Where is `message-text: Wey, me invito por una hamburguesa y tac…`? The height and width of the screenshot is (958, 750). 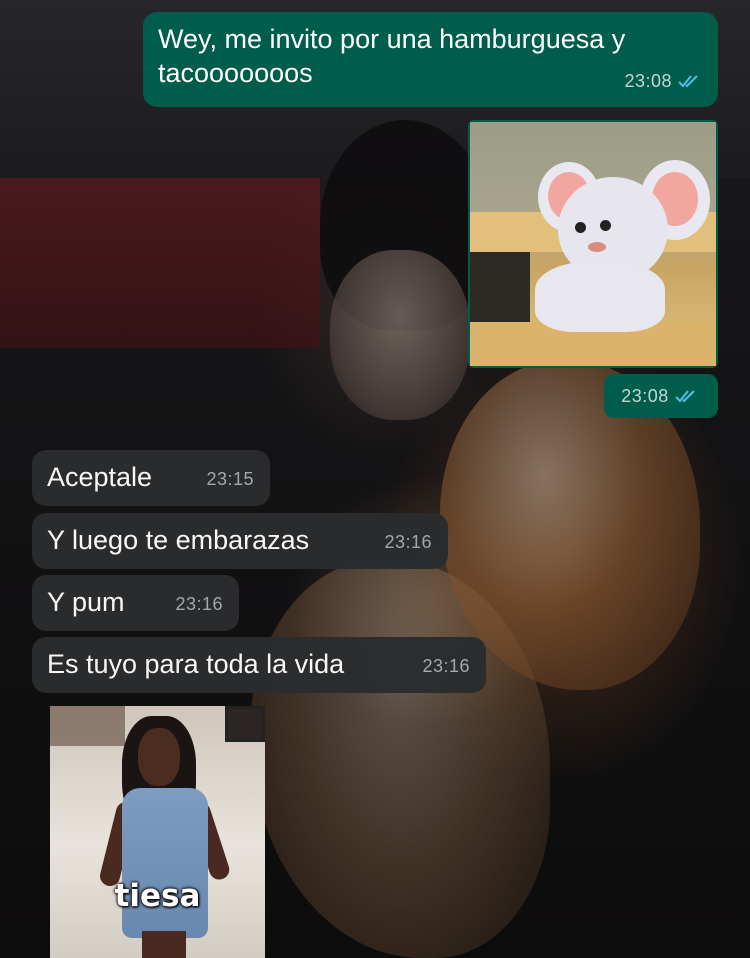 message-text: Wey, me invito por una hamburguesa y tac… is located at coordinates (395, 56).